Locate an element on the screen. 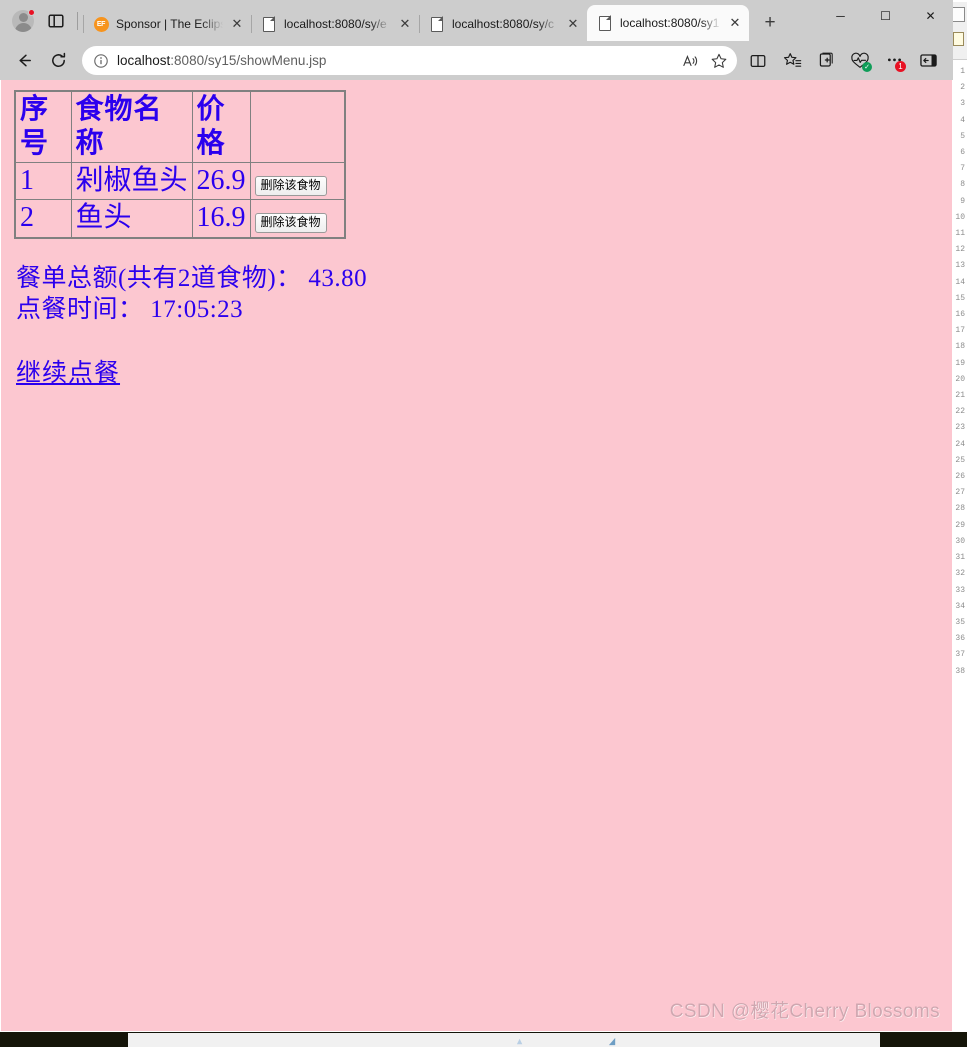  profile-button is located at coordinates (23, 21).